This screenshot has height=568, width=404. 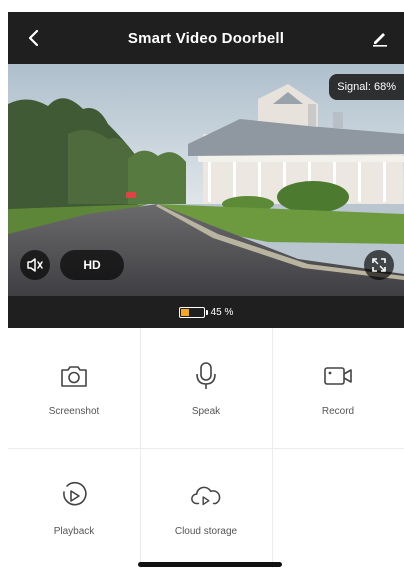 I want to click on chevron-left-icon, so click(x=33, y=38).